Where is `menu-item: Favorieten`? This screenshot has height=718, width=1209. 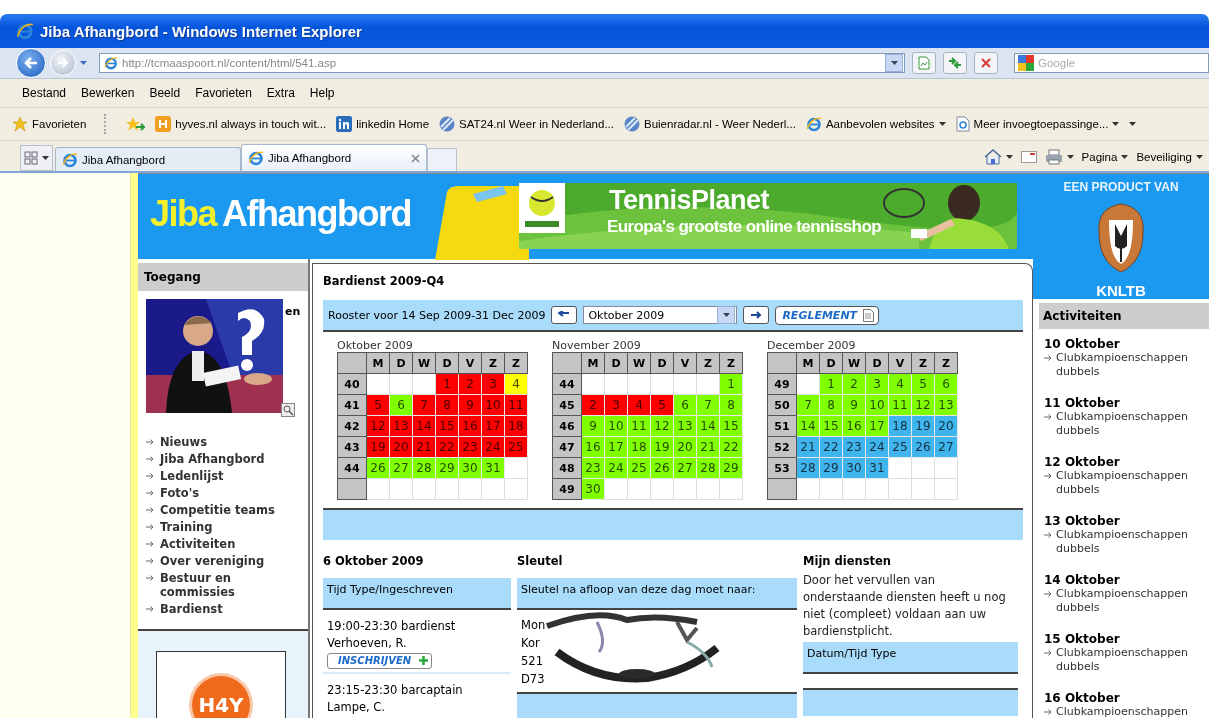
menu-item: Favorieten is located at coordinates (223, 93).